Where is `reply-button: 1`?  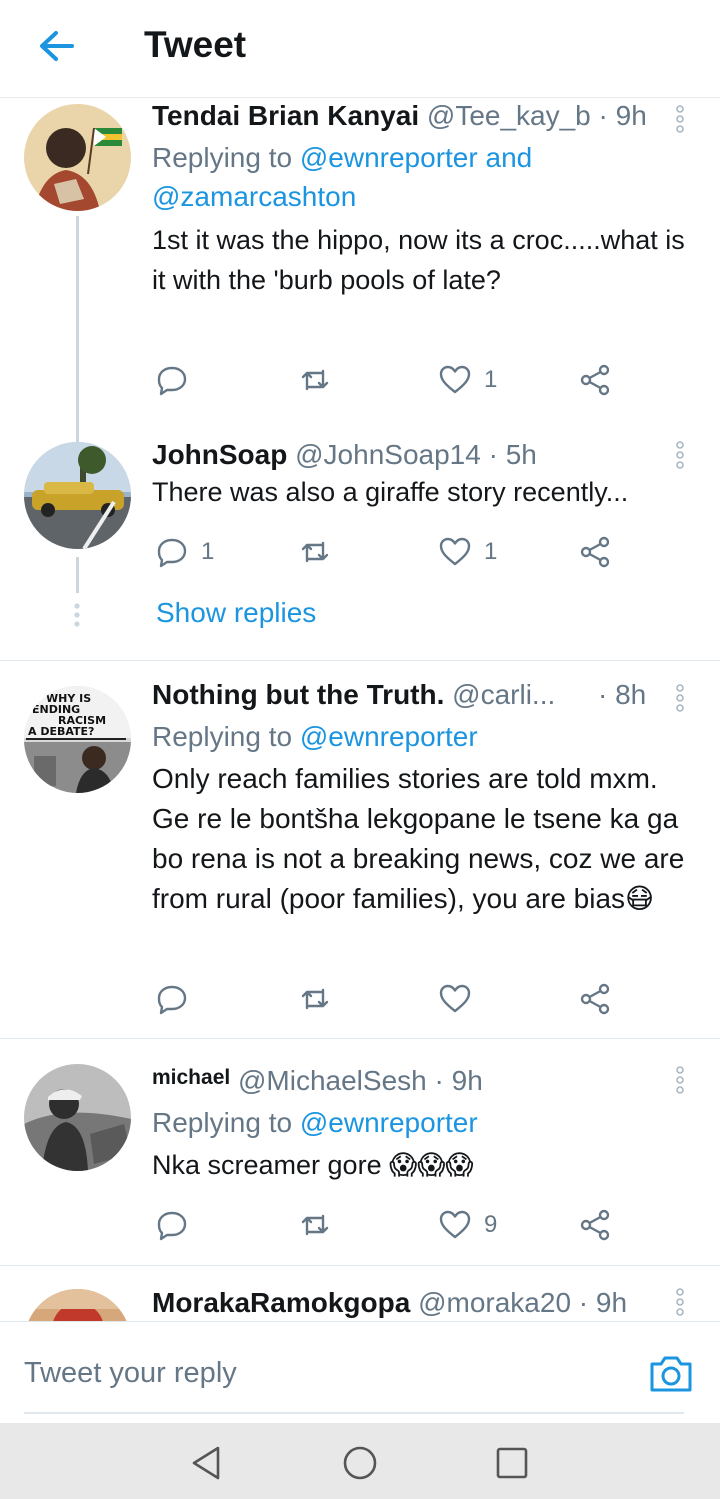 reply-button: 1 is located at coordinates (184, 552).